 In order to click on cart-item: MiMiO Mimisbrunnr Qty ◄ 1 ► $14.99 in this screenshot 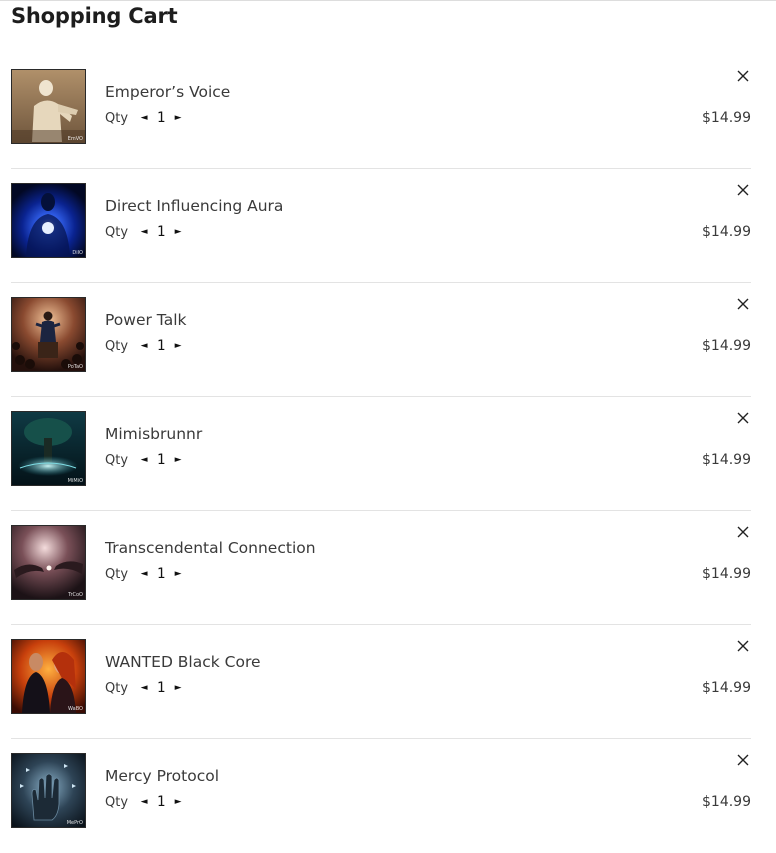, I will do `click(381, 454)`.